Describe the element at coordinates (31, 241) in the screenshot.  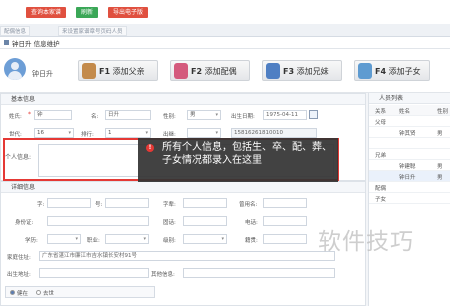
I see `education-label: 学历:` at that location.